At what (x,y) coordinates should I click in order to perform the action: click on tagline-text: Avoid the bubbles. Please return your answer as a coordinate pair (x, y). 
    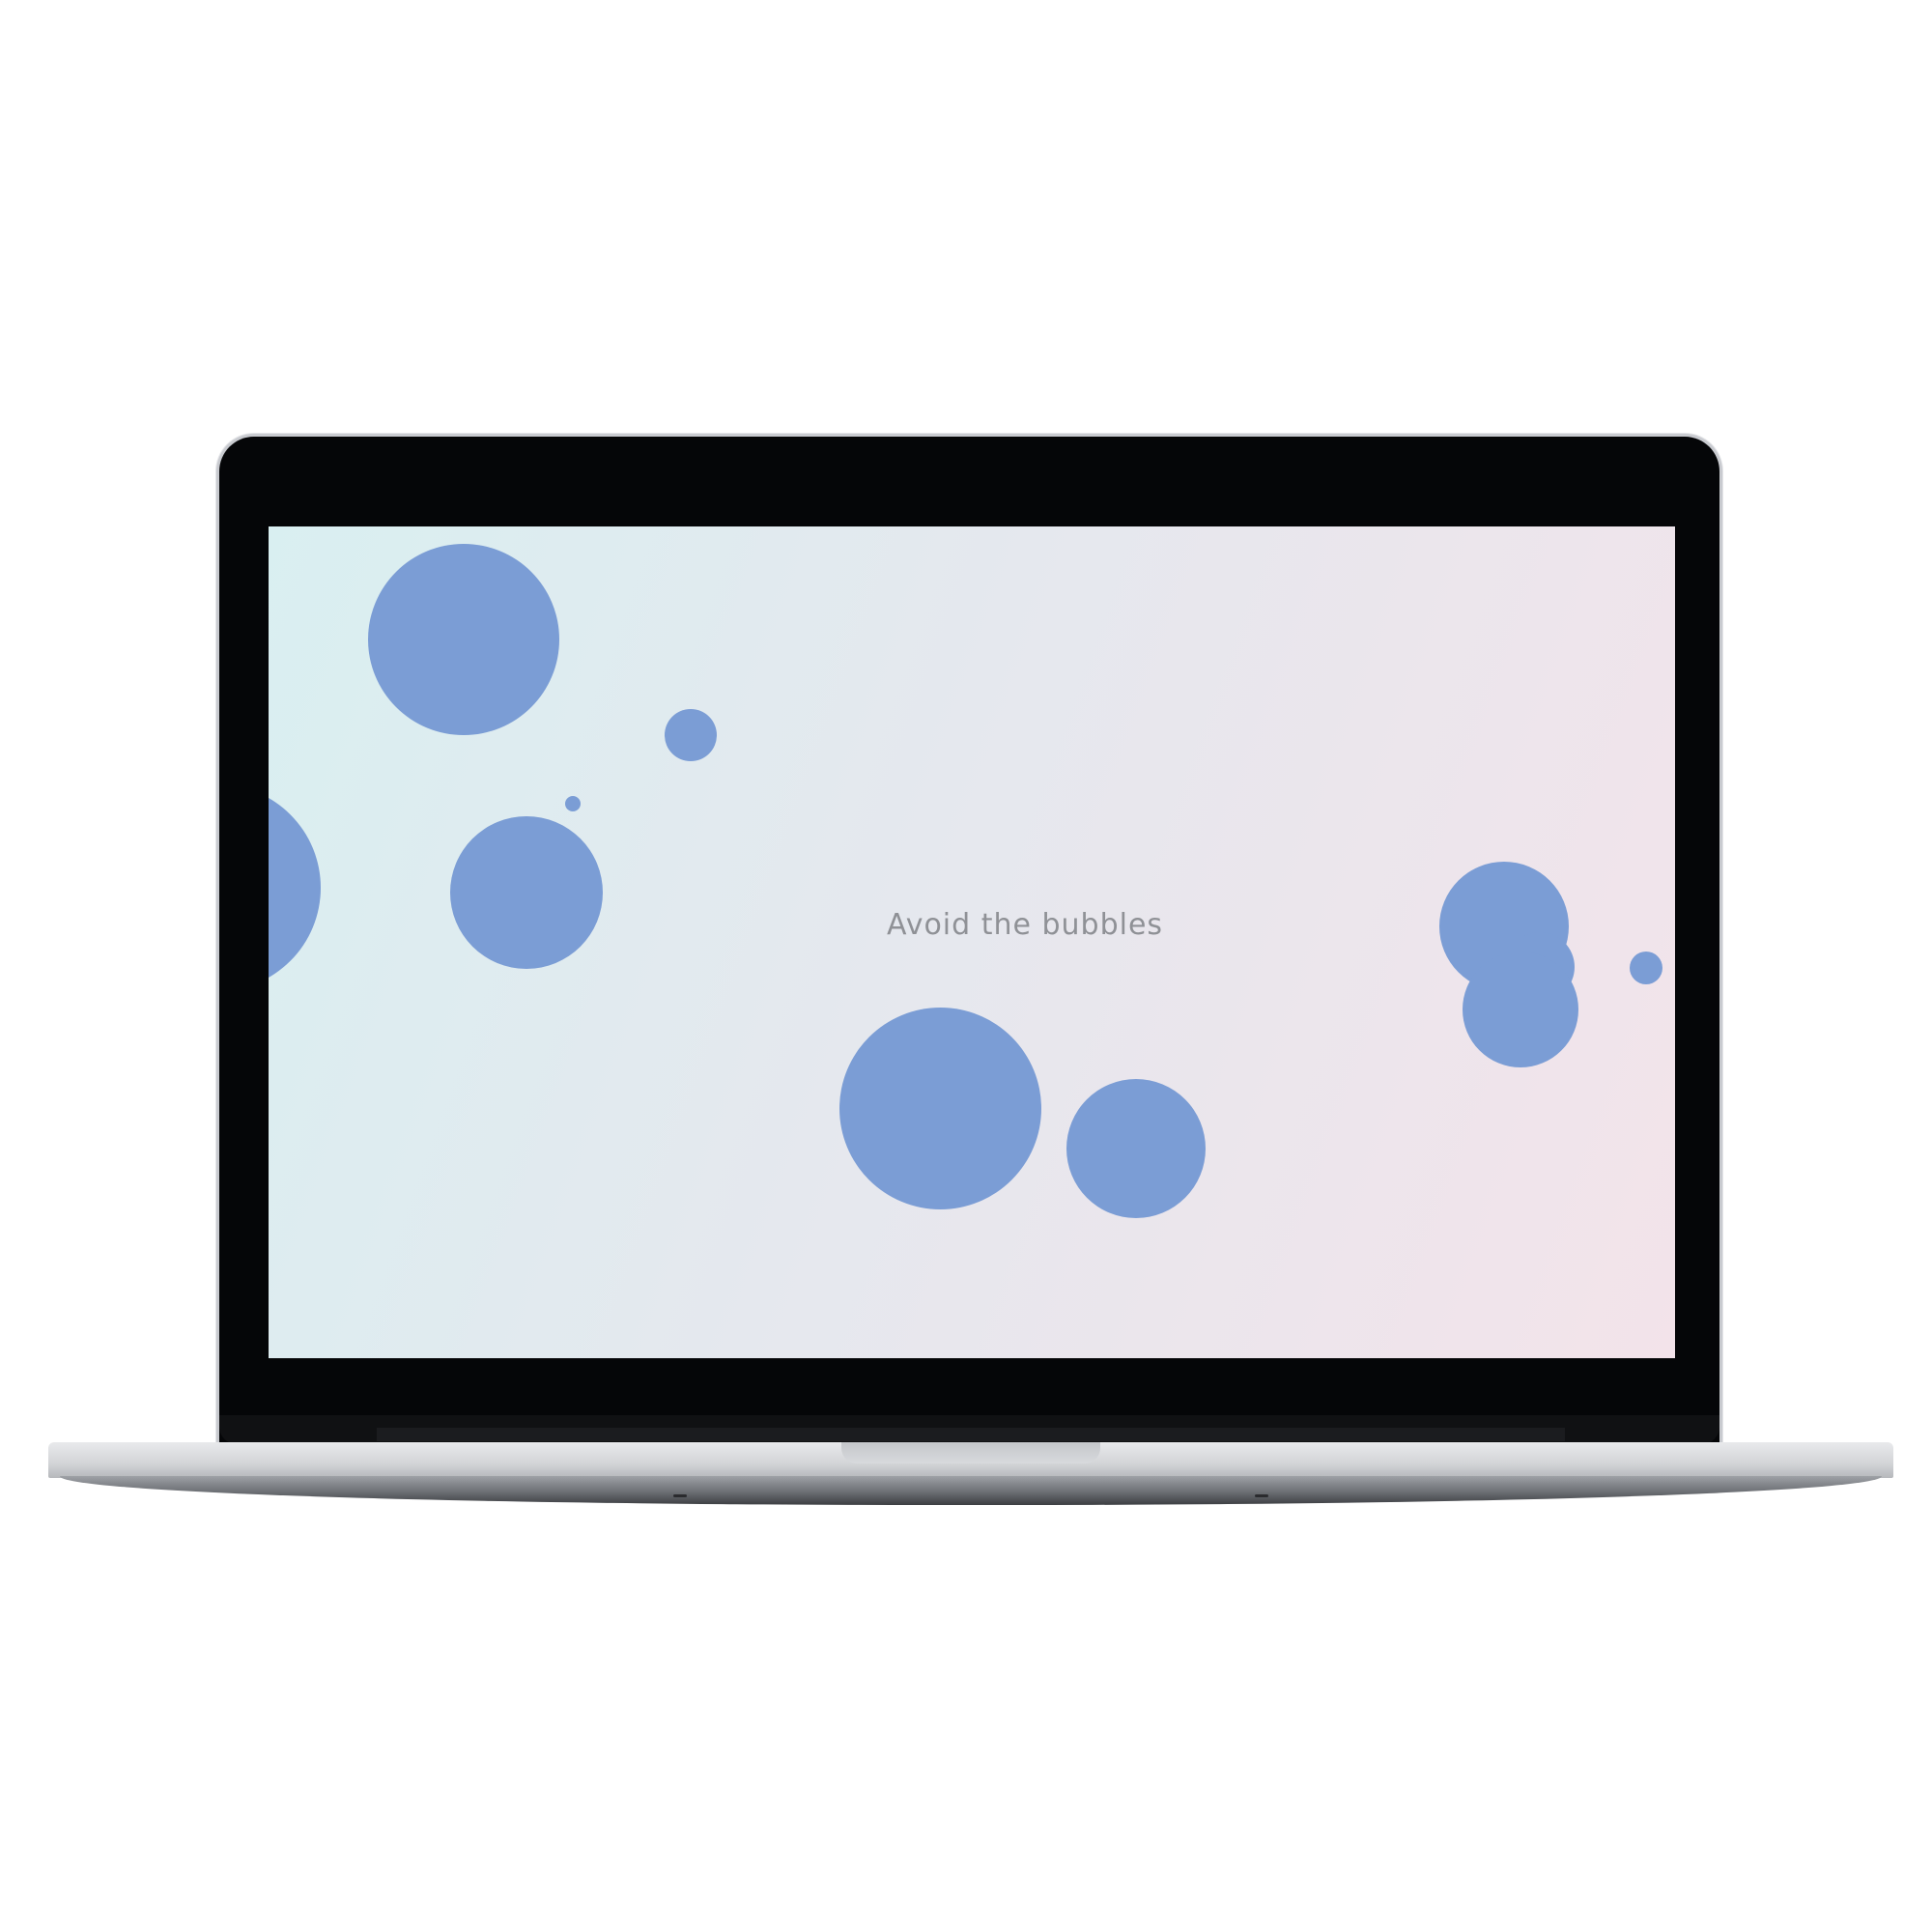
    Looking at the image, I should click on (1025, 925).